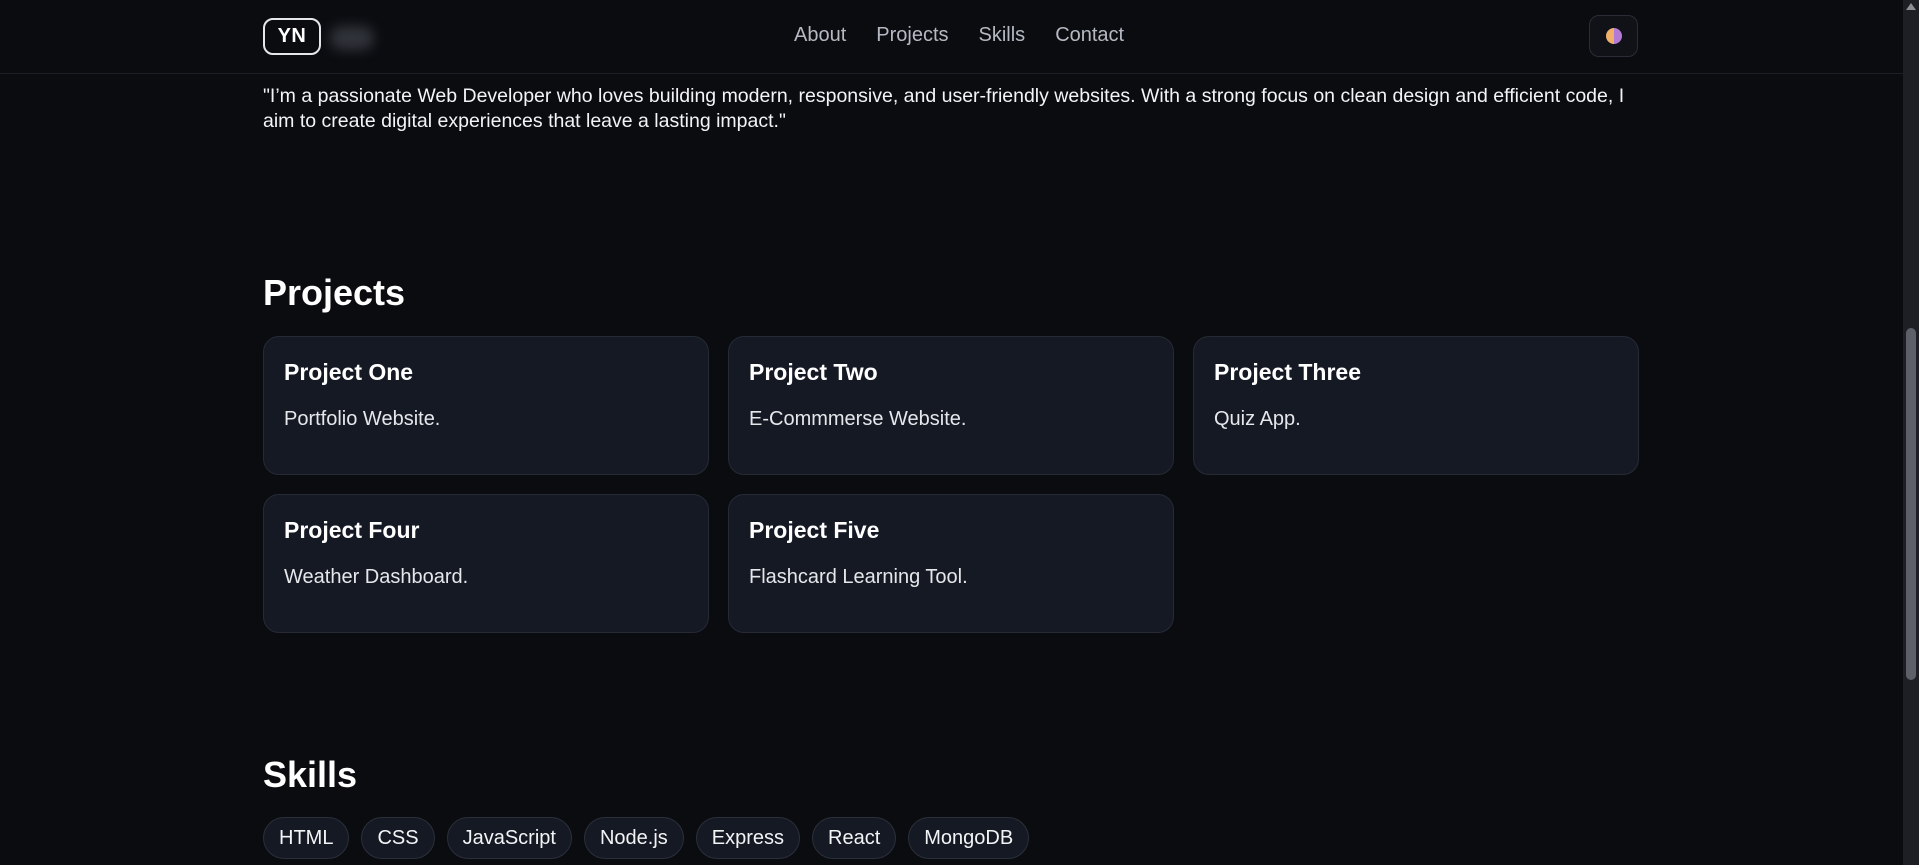  I want to click on skills-title: Skills, so click(310, 774).